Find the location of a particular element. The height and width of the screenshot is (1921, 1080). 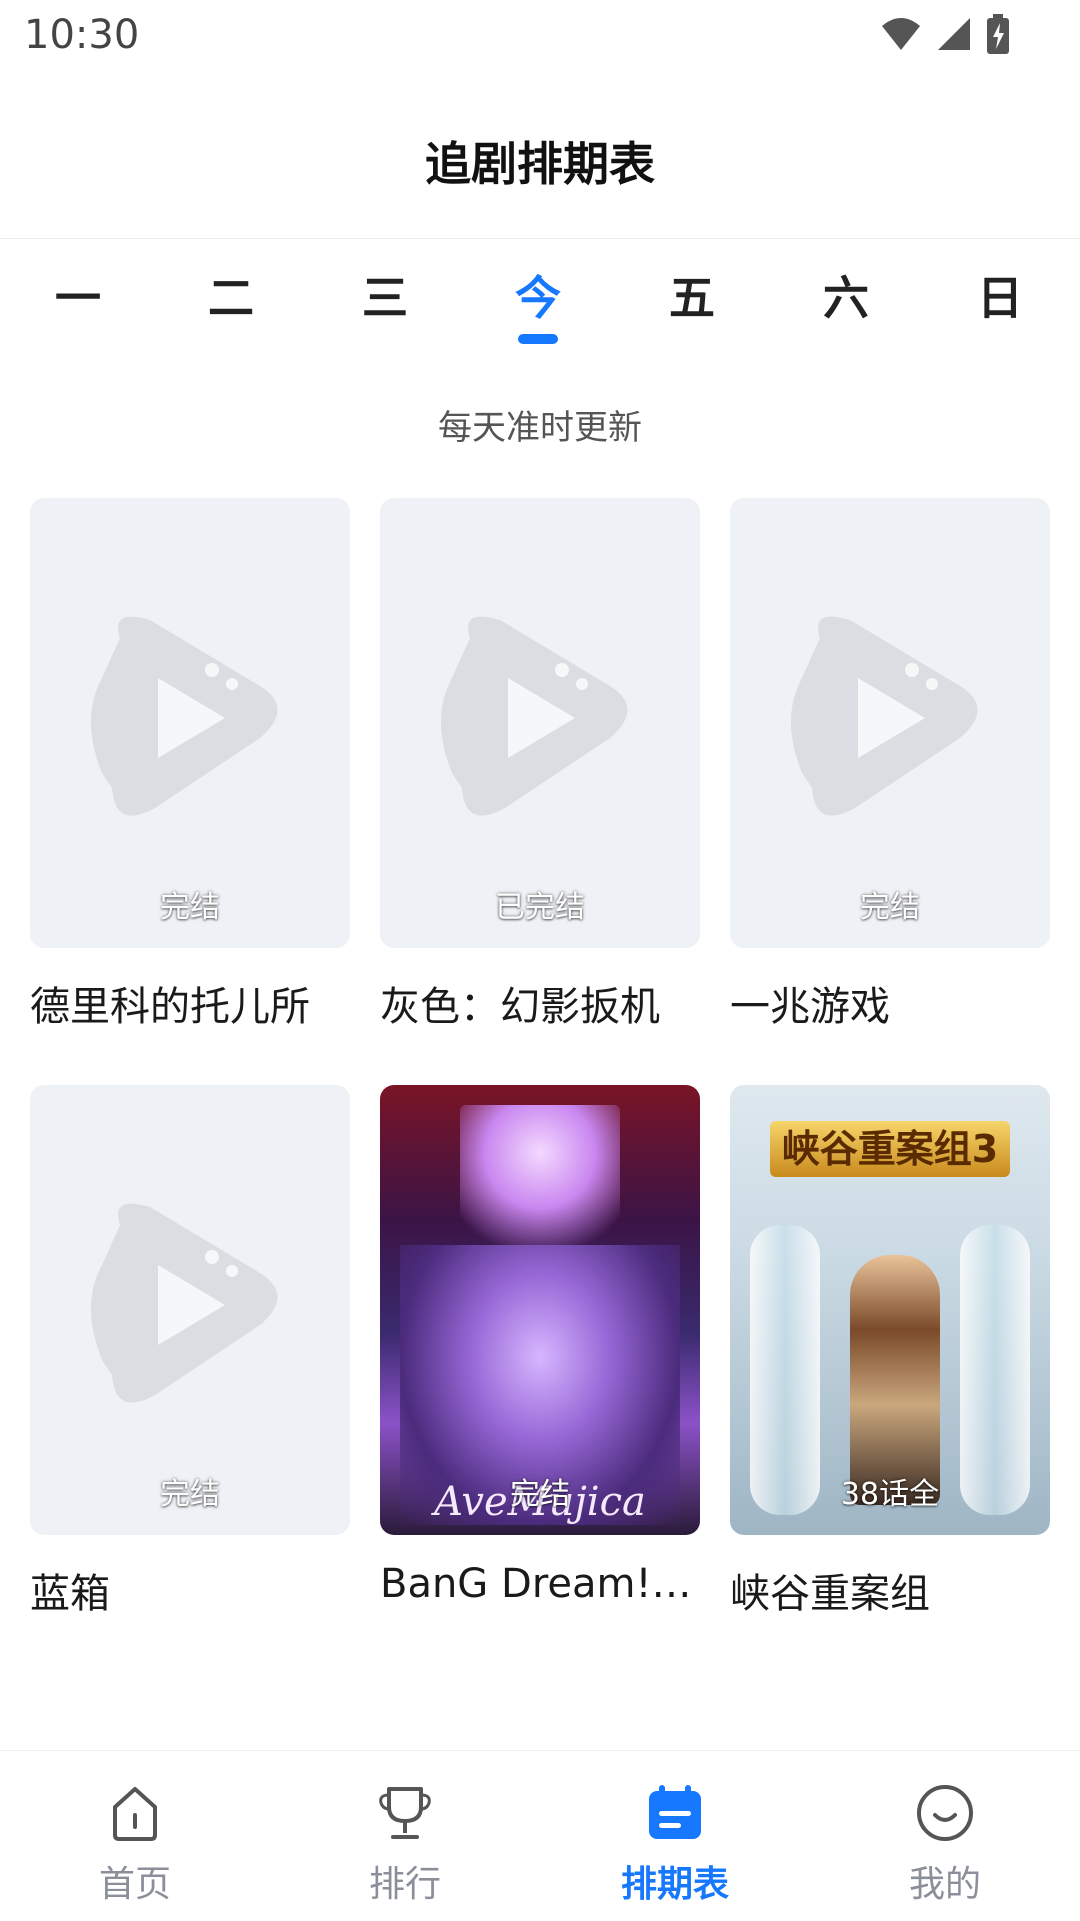

home-icon is located at coordinates (135, 1814).